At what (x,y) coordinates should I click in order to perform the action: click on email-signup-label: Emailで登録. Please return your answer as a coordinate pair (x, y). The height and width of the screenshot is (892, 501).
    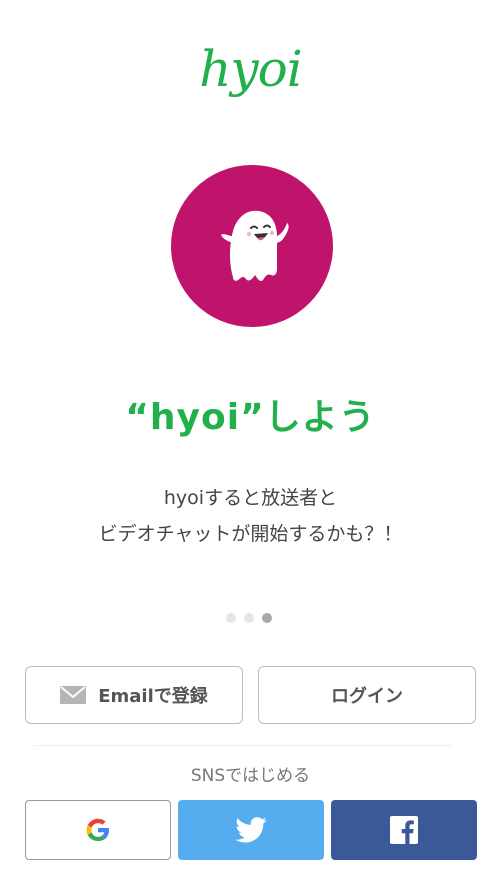
    Looking at the image, I should click on (153, 696).